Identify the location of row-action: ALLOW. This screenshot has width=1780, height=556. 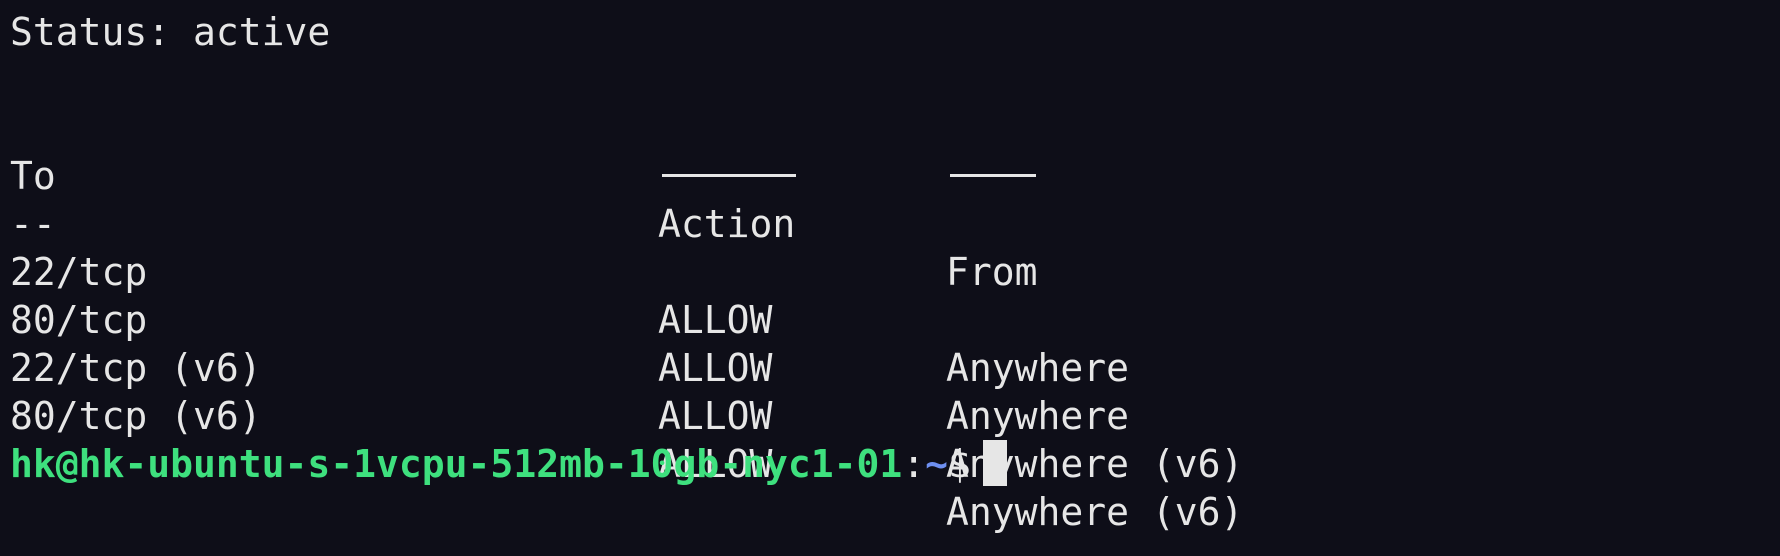
(715, 416).